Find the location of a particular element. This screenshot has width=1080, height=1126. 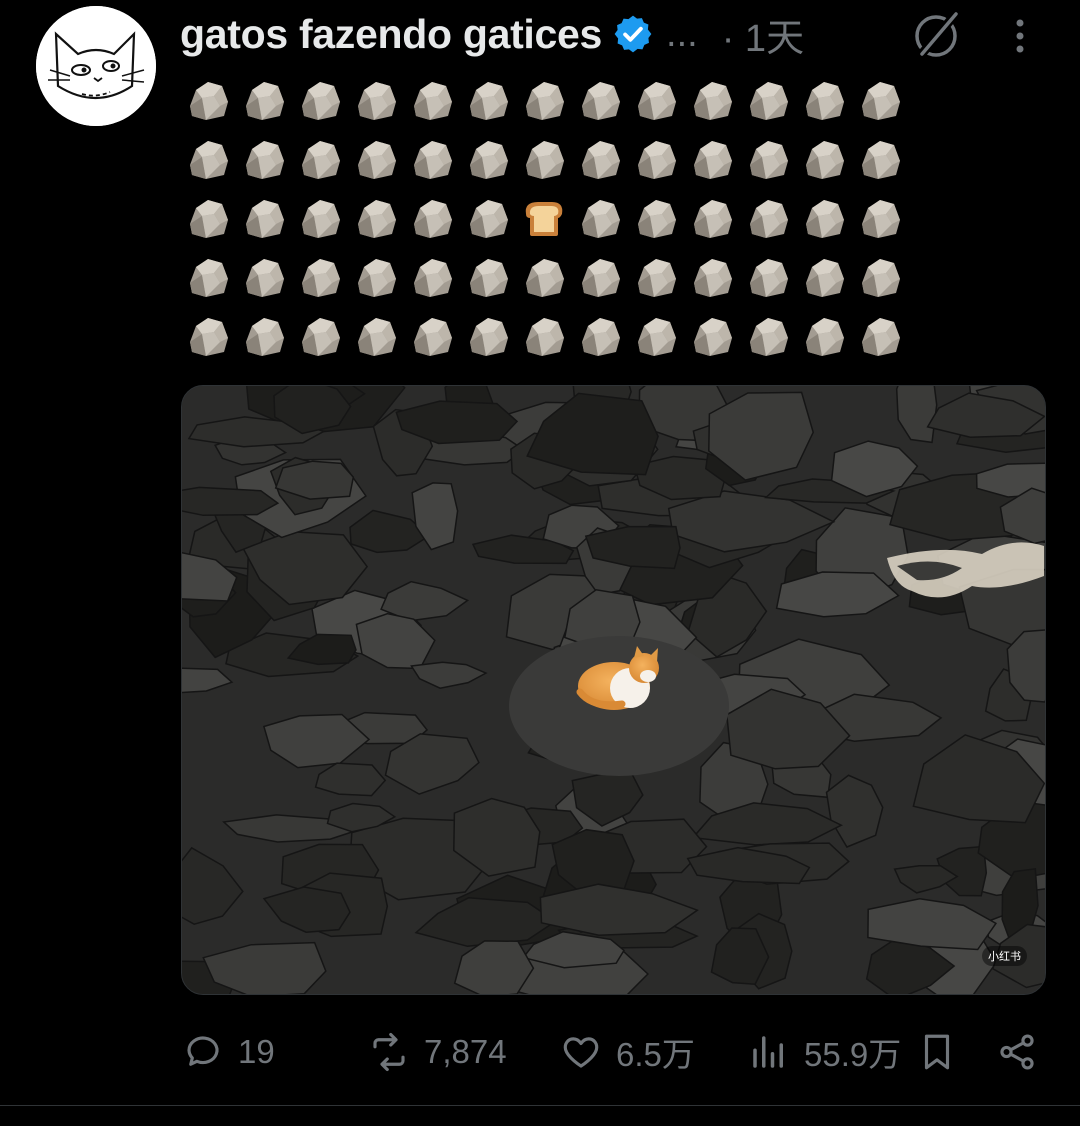

more-options-icon is located at coordinates (1020, 36).